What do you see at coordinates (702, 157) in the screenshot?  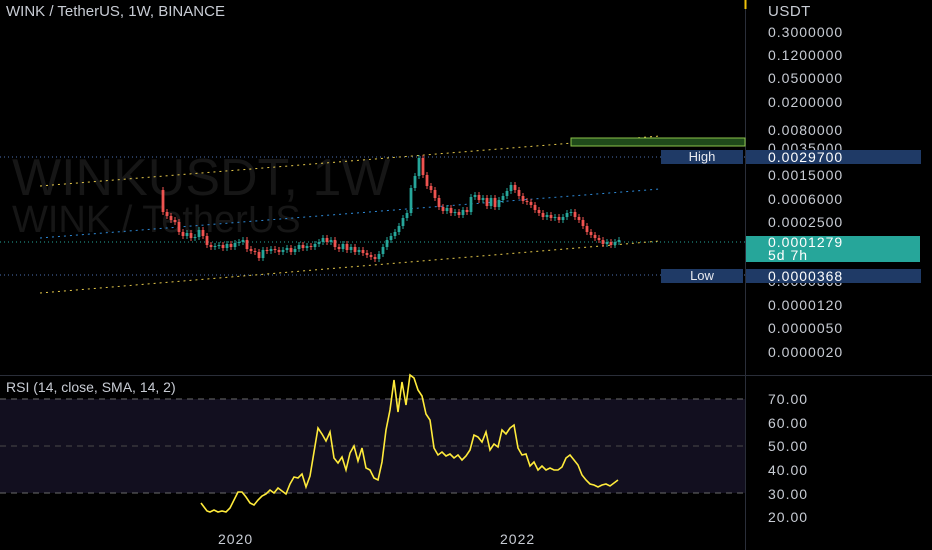 I see `high-label-tag: High` at bounding box center [702, 157].